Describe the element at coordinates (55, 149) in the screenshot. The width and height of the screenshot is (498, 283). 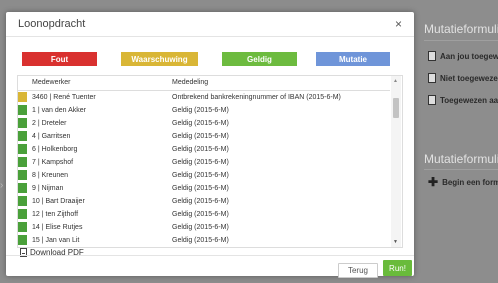
I see `employee-cell: 6 | Holkenborg` at that location.